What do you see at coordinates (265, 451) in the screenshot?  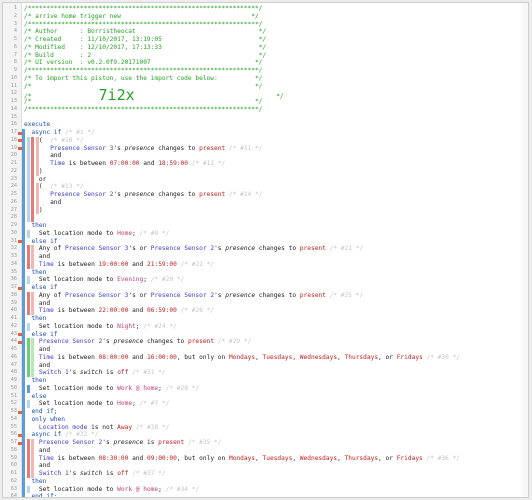 I see `code-line: 58 and` at bounding box center [265, 451].